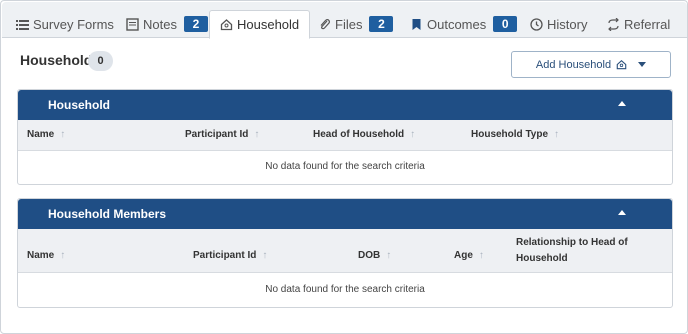 The width and height of the screenshot is (688, 334). Describe the element at coordinates (22, 24) in the screenshot. I see `list-icon` at that location.